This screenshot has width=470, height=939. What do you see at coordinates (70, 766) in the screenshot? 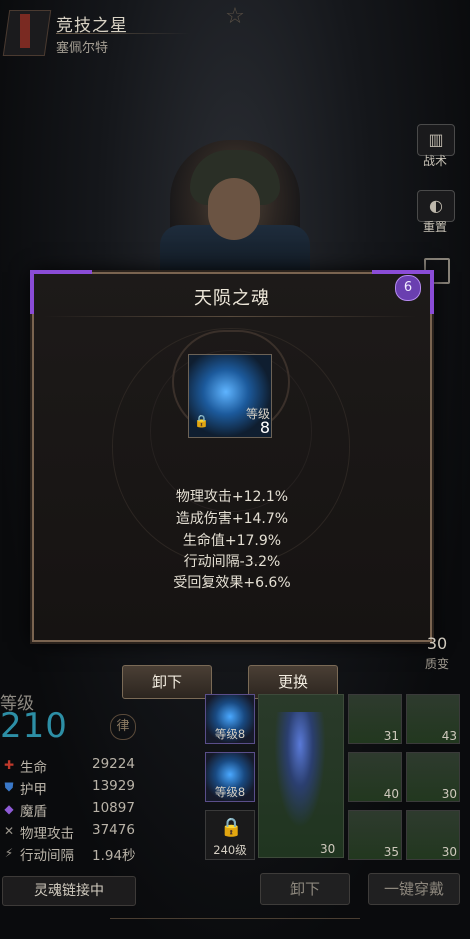
I see `stat-row-hp: ✚ 生命 29224` at bounding box center [70, 766].